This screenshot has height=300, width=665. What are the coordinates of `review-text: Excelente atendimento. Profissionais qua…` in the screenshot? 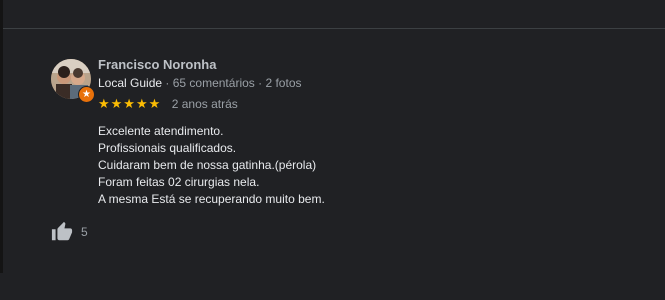 It's located at (211, 165).